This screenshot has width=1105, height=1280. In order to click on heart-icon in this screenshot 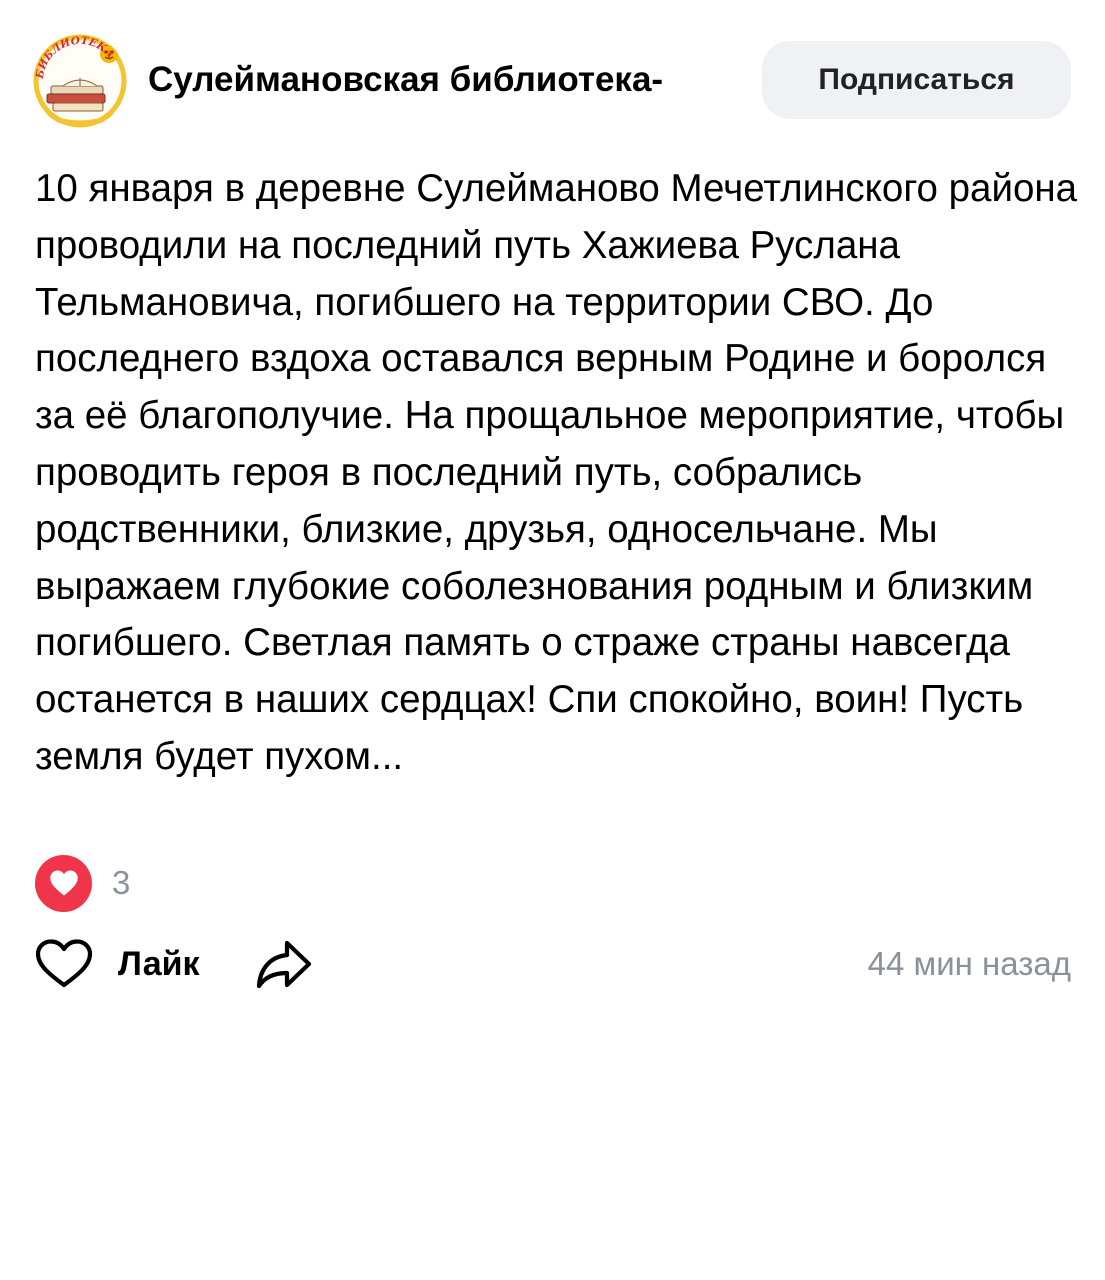, I will do `click(63, 883)`.